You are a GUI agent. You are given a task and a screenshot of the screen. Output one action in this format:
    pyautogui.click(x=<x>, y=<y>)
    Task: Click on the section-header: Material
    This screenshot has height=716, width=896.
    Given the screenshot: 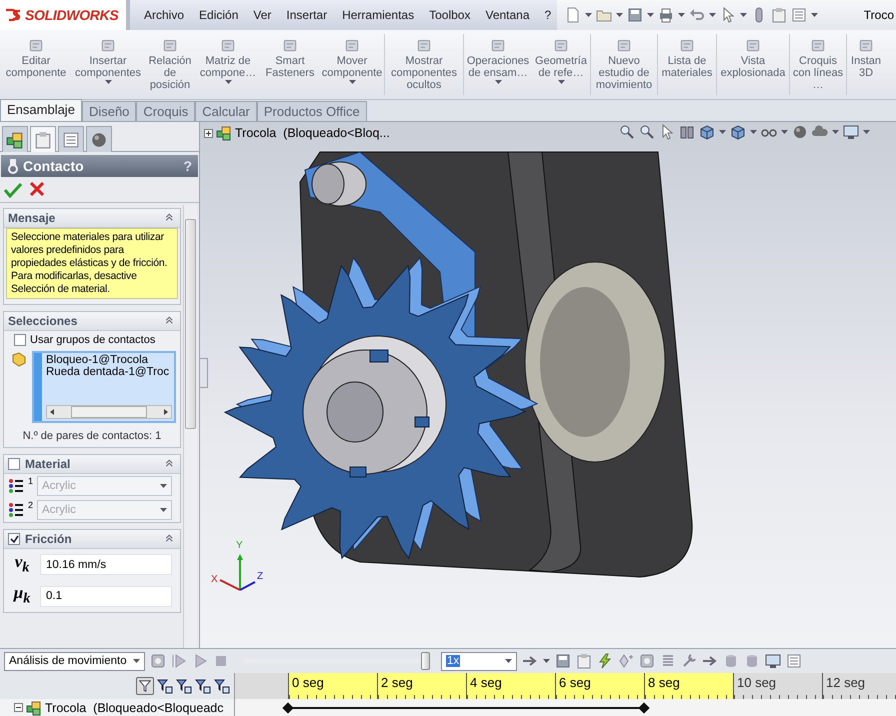 What is the action you would take?
    pyautogui.click(x=92, y=464)
    